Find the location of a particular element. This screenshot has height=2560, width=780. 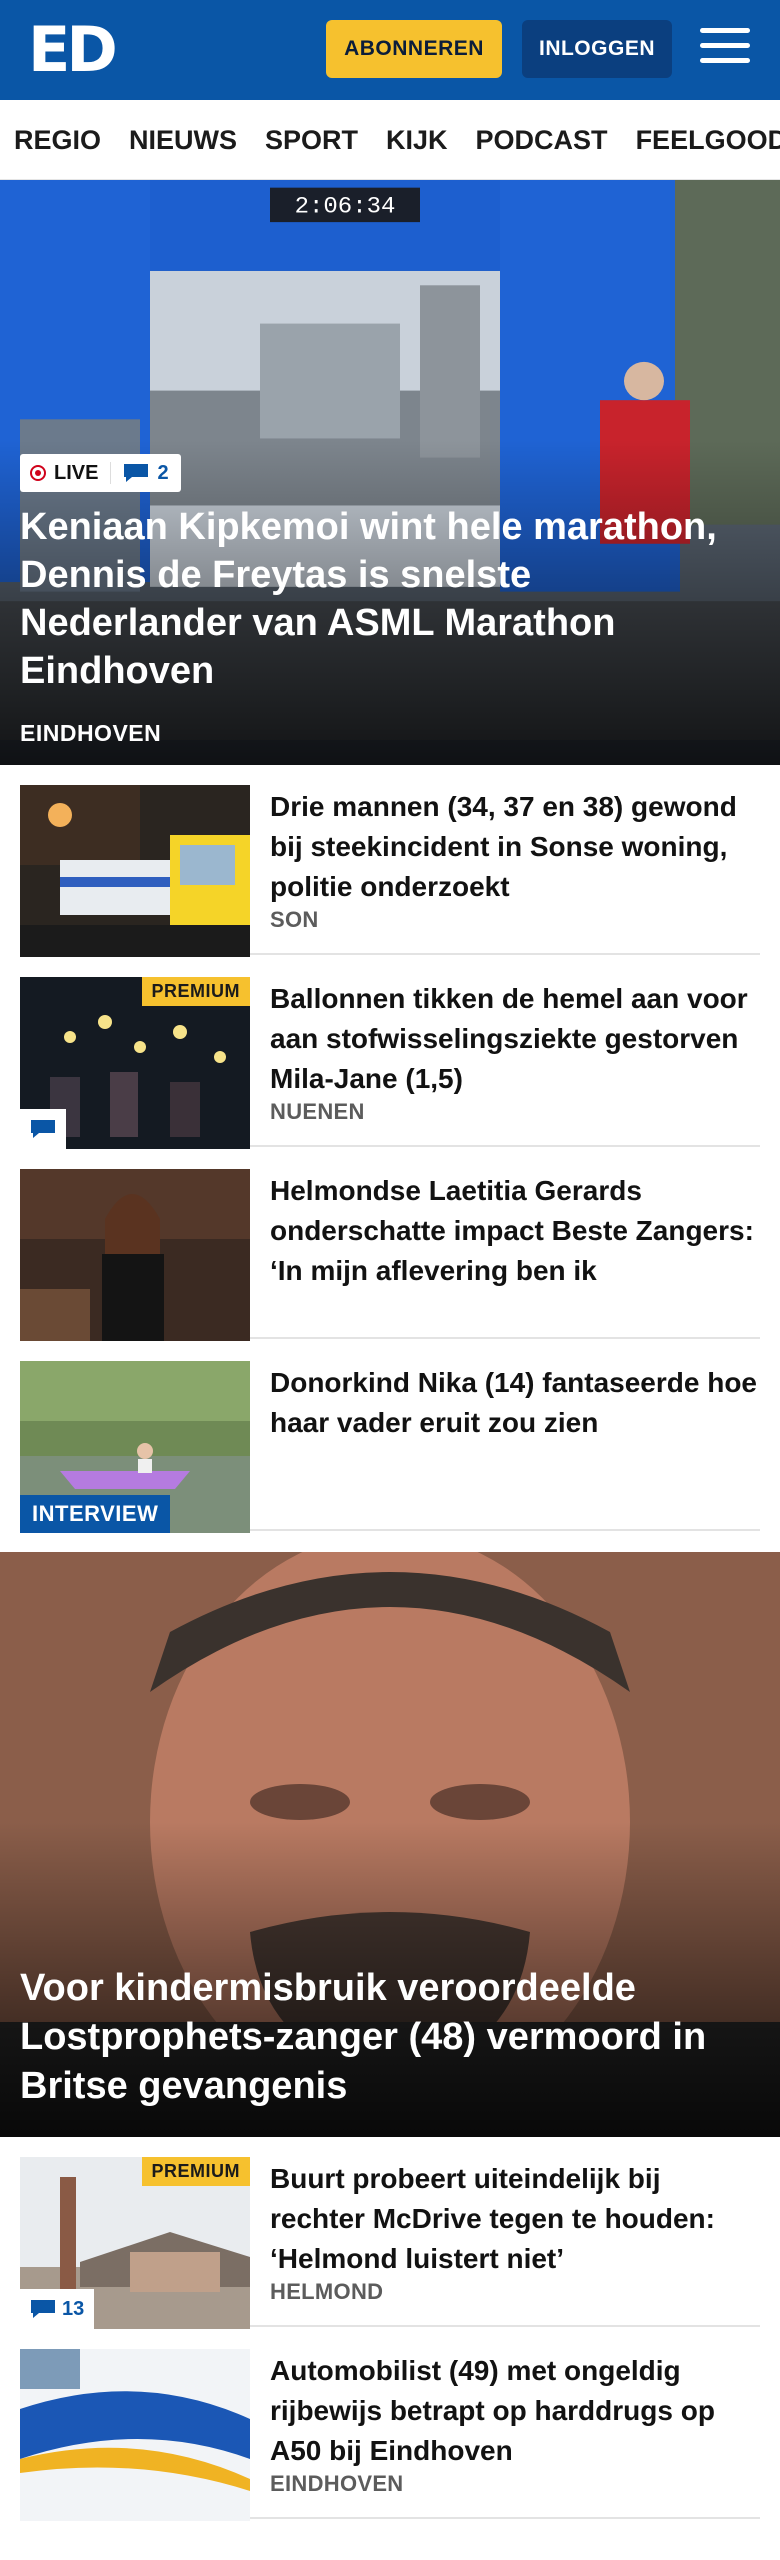

section-nav: REGIONIEUWSSPORTKIJKPODCASTFEELGOODI is located at coordinates (390, 140).